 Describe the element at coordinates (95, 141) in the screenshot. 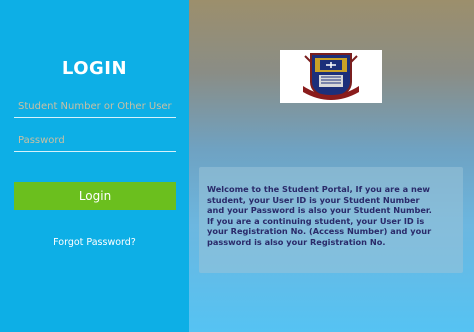

I see `password-input` at that location.